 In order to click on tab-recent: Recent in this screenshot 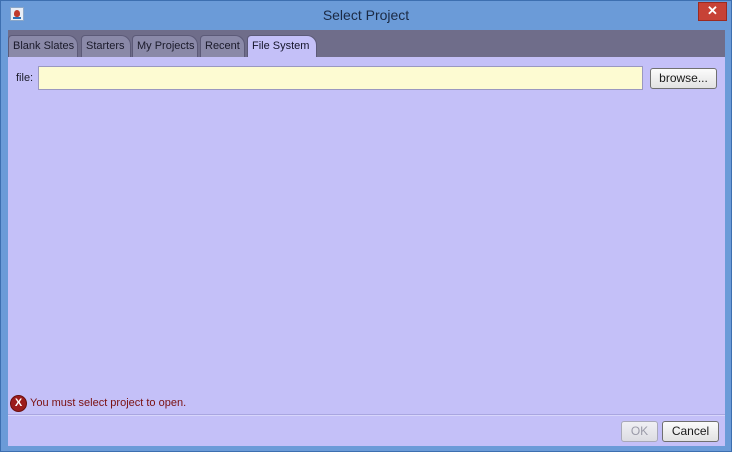, I will do `click(222, 46)`.